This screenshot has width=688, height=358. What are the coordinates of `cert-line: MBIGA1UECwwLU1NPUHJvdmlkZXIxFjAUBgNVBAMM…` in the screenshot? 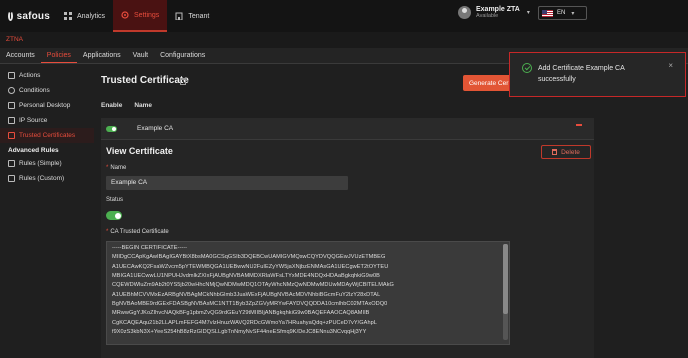 It's located at (246, 276).